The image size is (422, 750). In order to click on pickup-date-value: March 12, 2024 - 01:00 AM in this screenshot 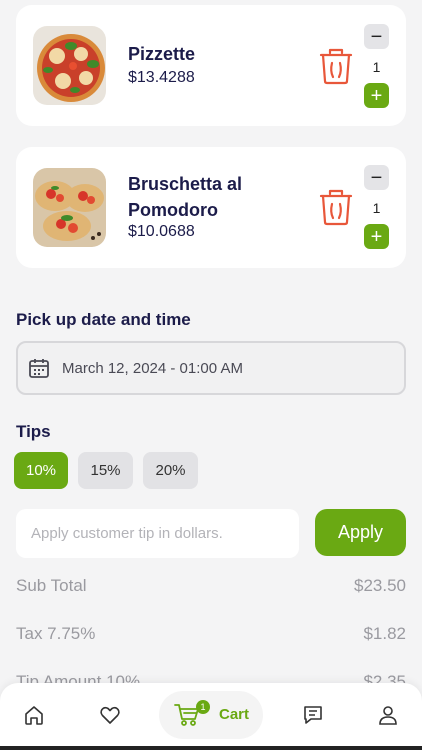, I will do `click(152, 368)`.